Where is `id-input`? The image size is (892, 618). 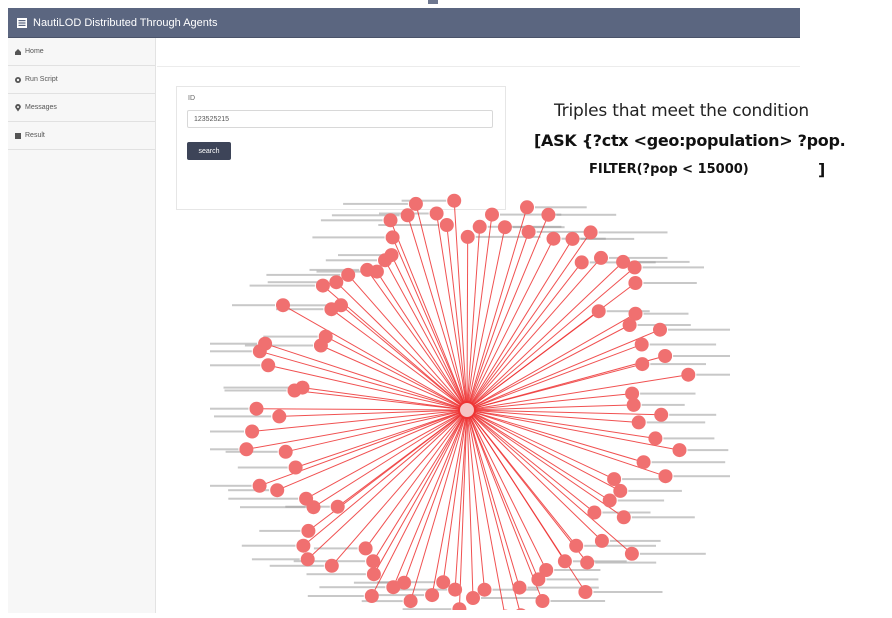 id-input is located at coordinates (340, 119).